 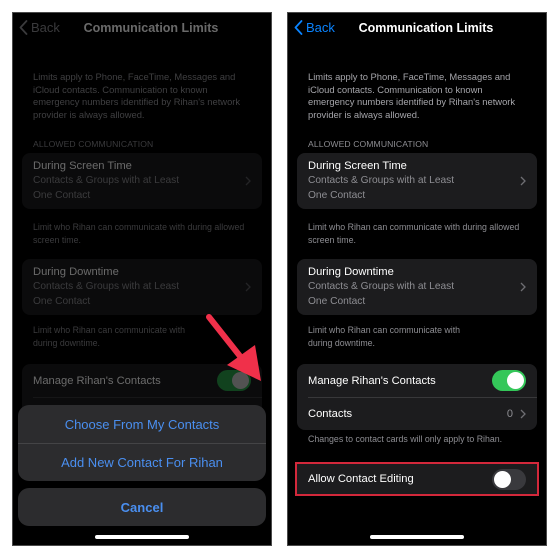 What do you see at coordinates (330, 413) in the screenshot?
I see `contacts-label: Contacts` at bounding box center [330, 413].